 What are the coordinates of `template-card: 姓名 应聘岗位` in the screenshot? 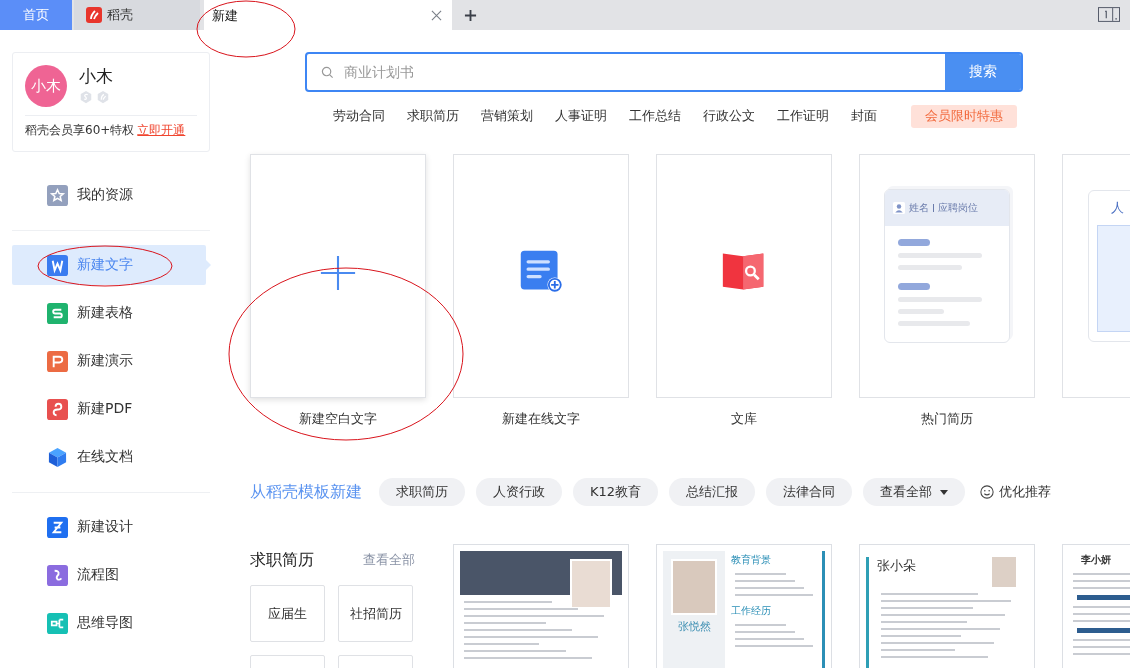 It's located at (947, 276).